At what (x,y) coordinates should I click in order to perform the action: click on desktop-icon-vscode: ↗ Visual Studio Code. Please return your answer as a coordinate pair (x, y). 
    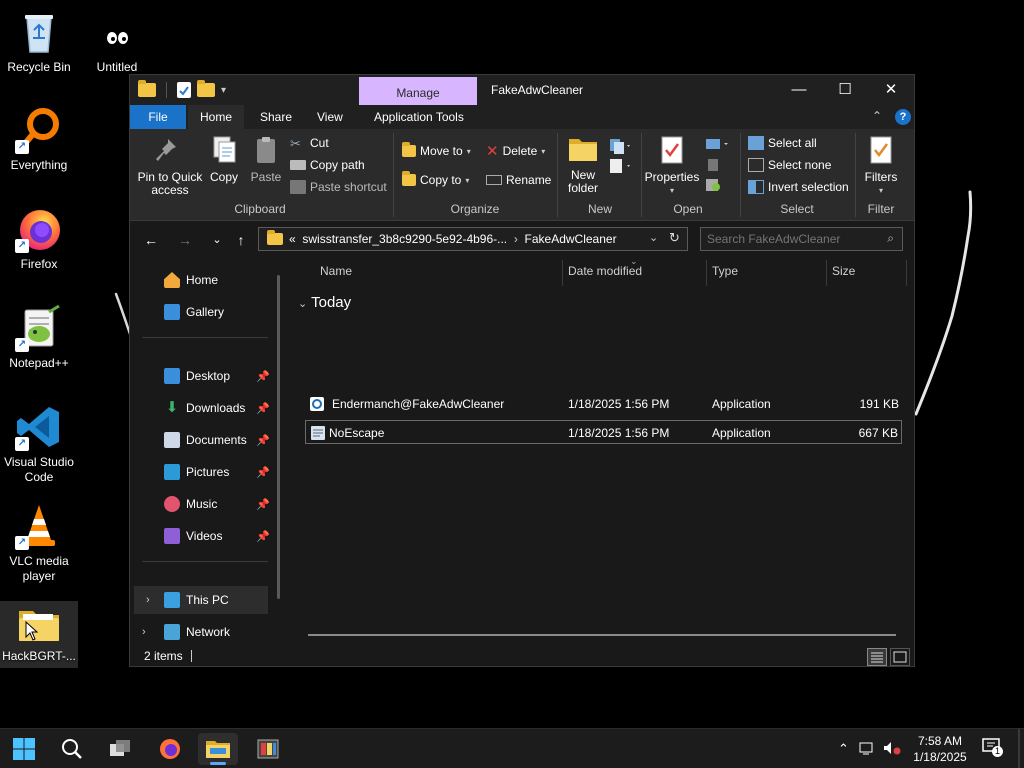
    Looking at the image, I should click on (39, 444).